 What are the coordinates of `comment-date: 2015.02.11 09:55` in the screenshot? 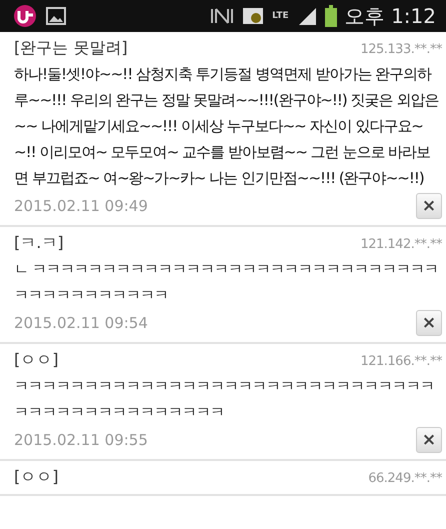 It's located at (81, 440).